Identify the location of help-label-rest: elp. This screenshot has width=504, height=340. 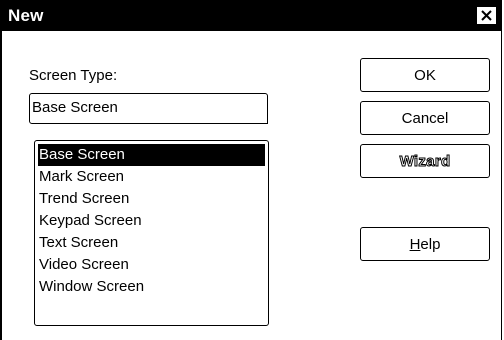
(430, 244).